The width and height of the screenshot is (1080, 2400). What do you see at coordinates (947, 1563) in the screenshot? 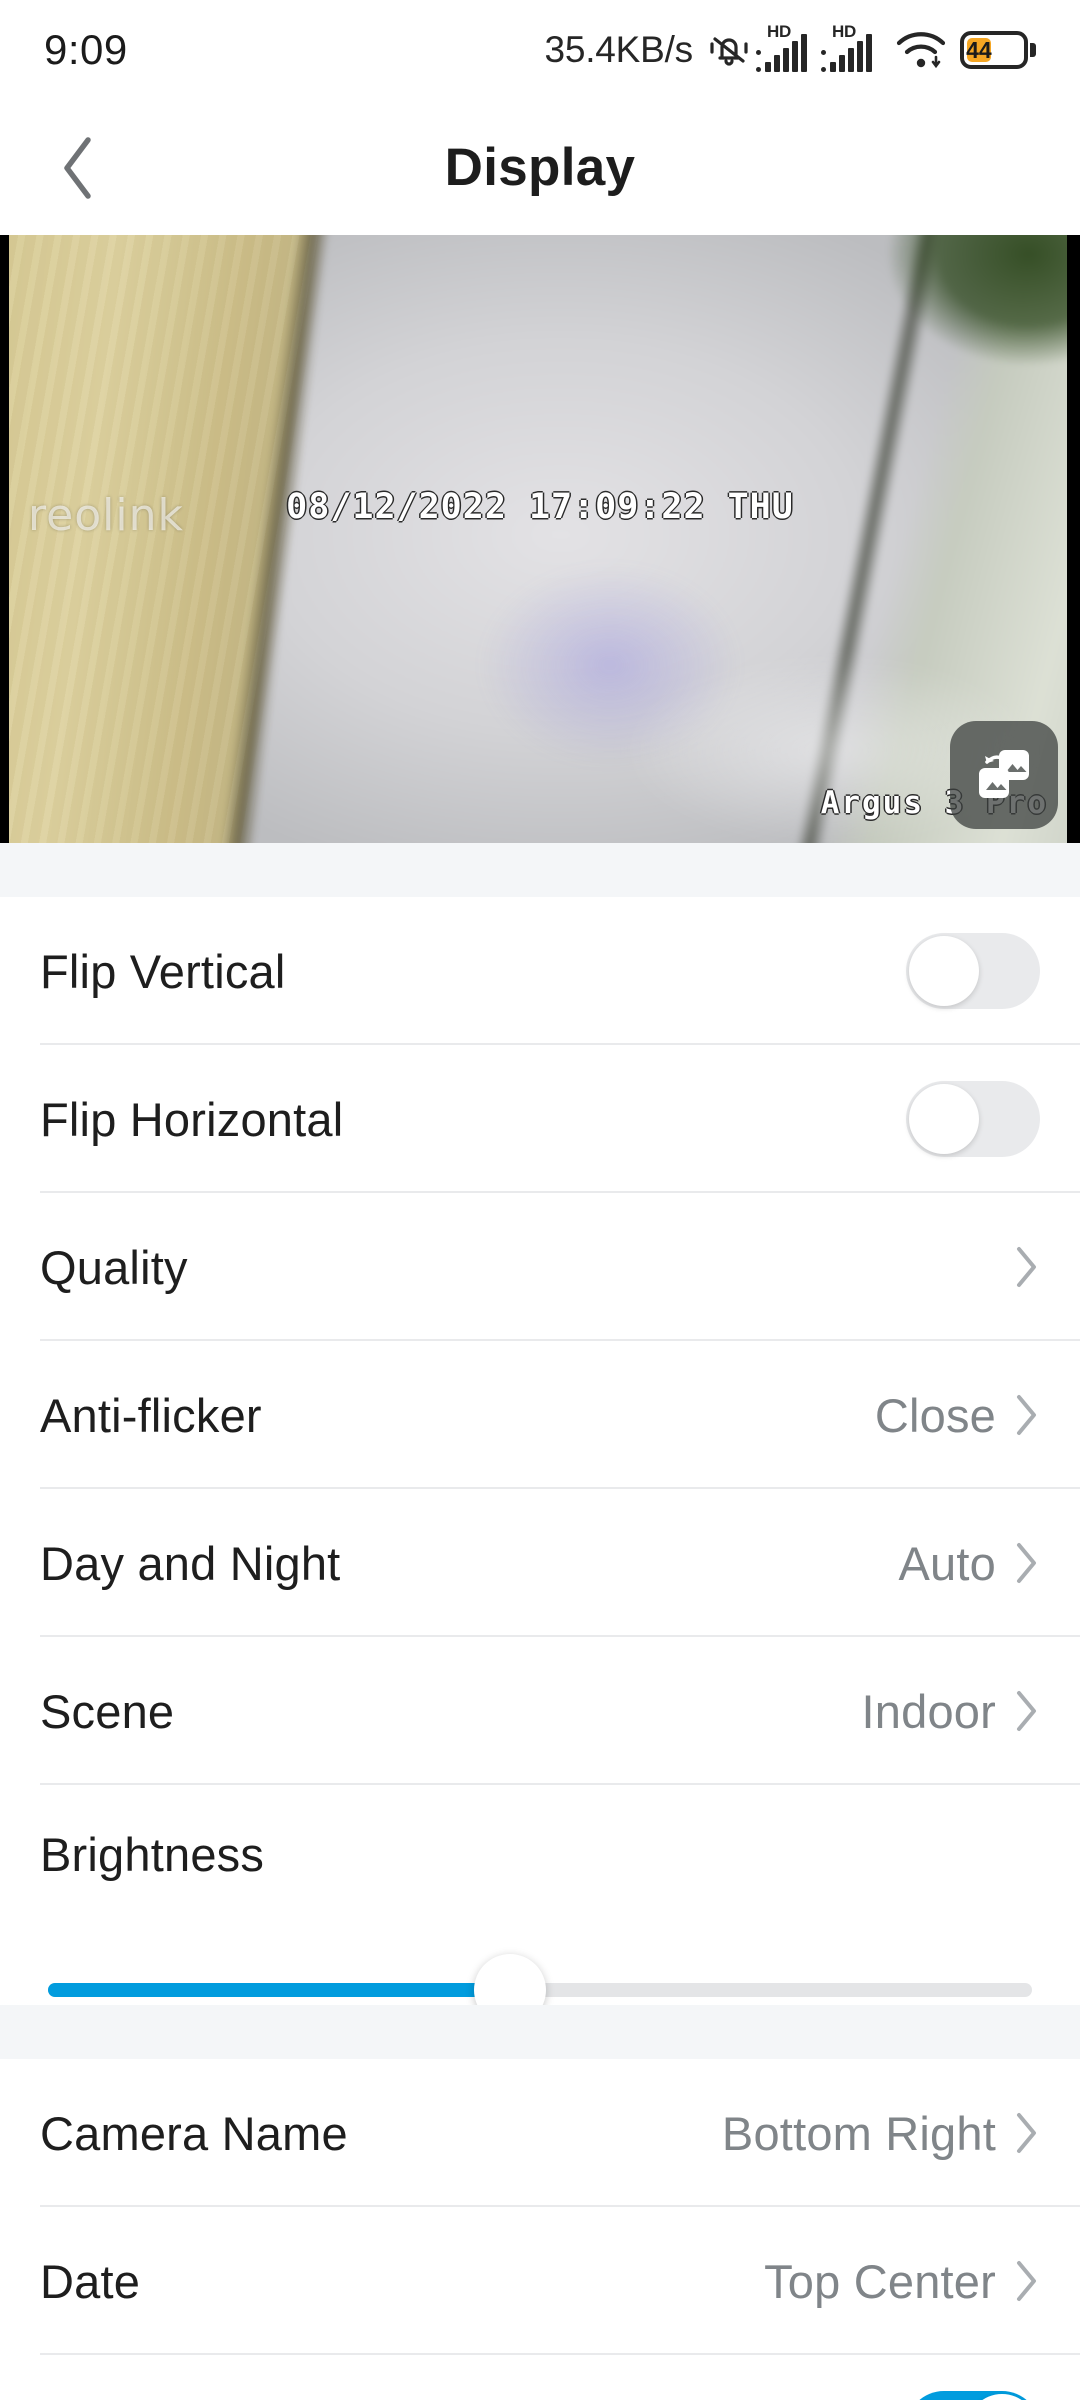
I see `setting-value: Auto` at bounding box center [947, 1563].